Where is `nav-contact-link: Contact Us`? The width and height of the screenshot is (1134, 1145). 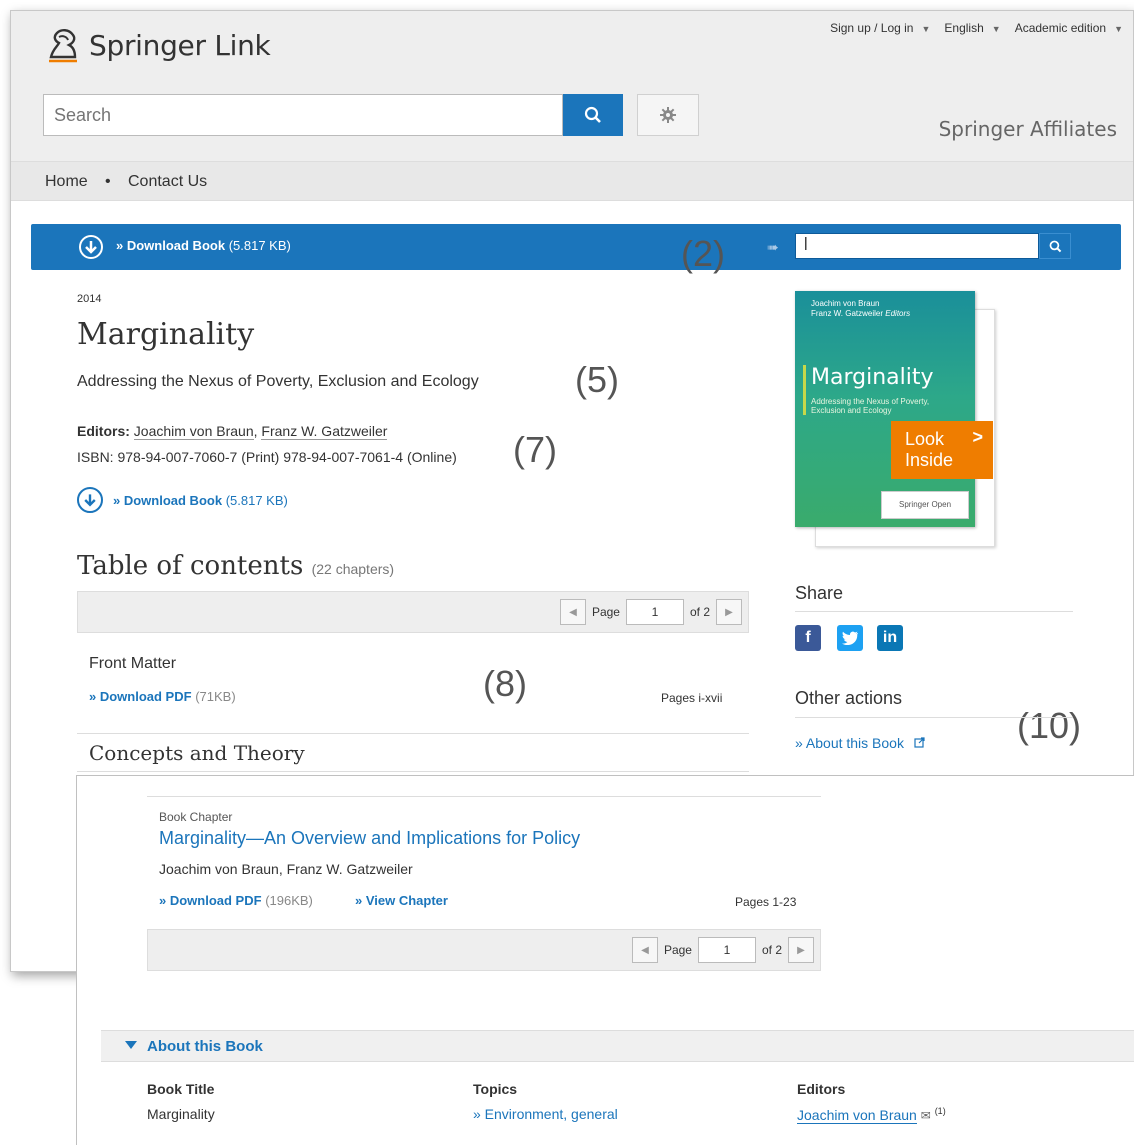 nav-contact-link: Contact Us is located at coordinates (167, 182).